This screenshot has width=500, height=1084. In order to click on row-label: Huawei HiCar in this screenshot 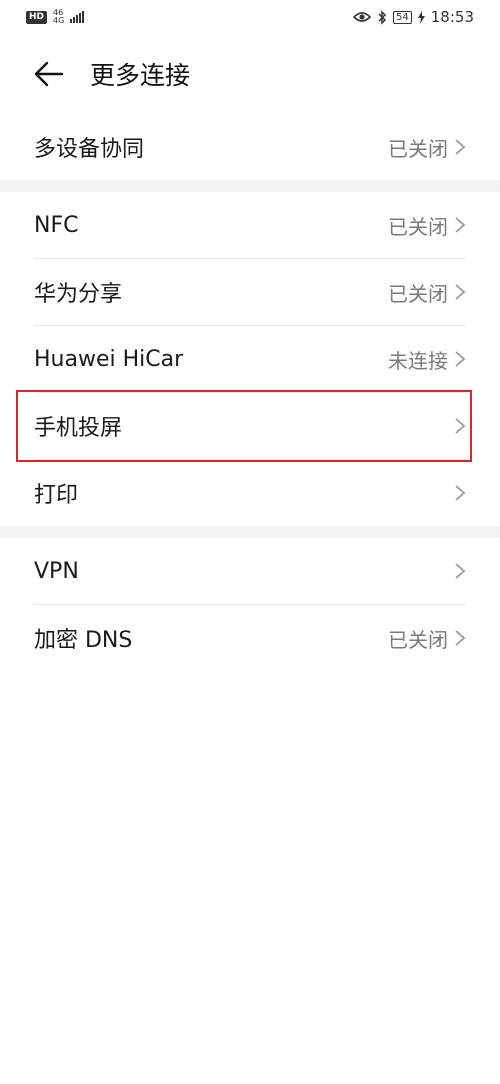, I will do `click(109, 359)`.